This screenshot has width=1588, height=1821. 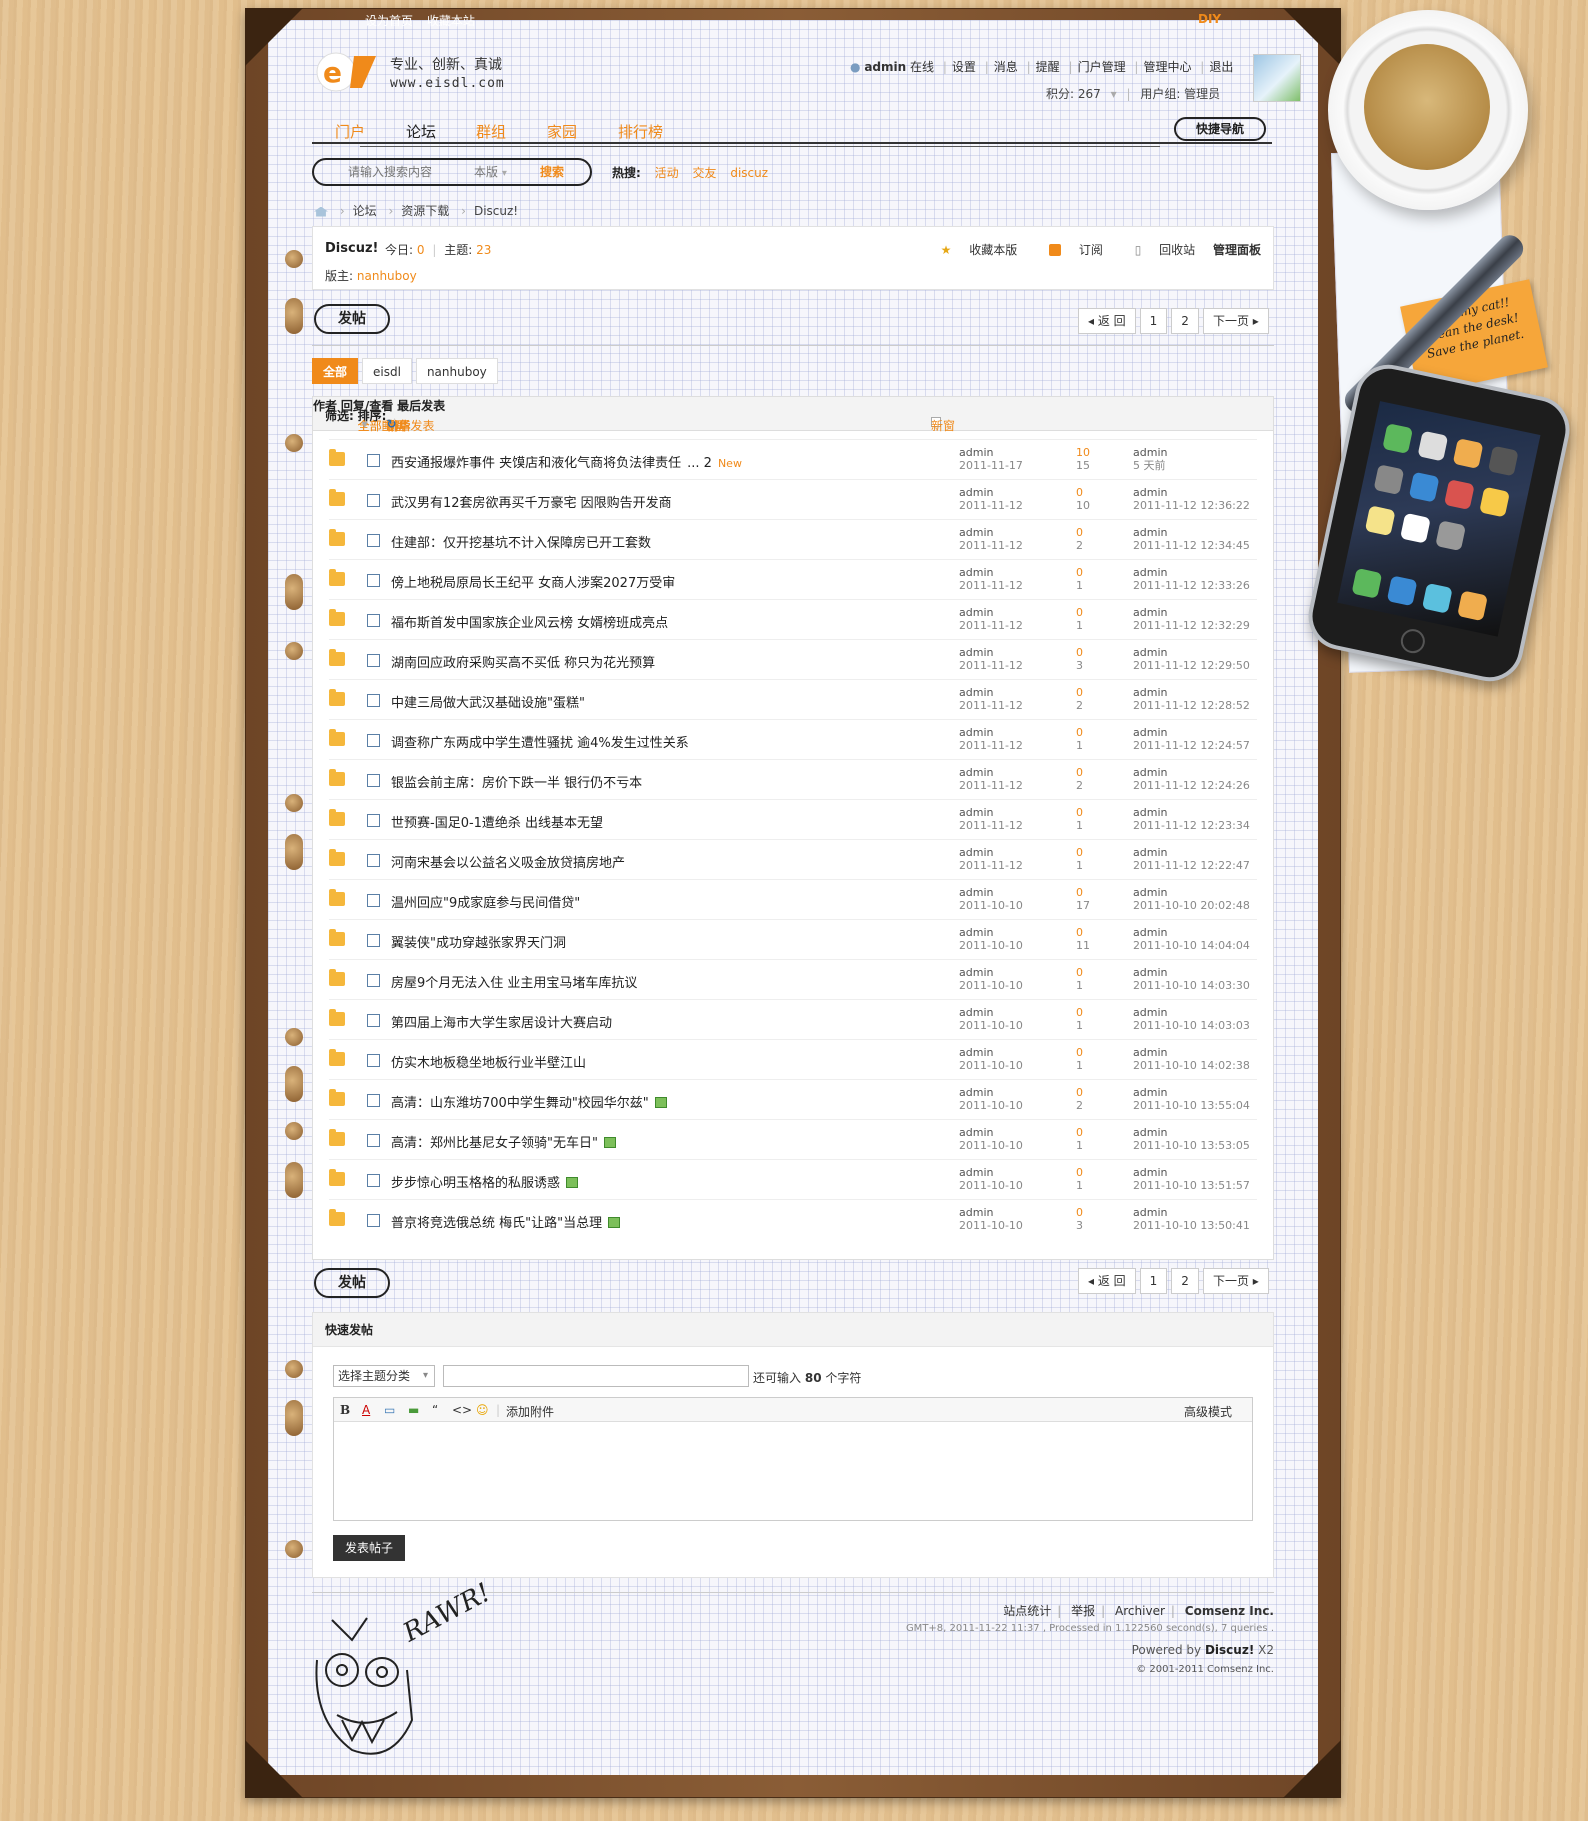 I want to click on nav-groups: 群组, so click(x=491, y=131).